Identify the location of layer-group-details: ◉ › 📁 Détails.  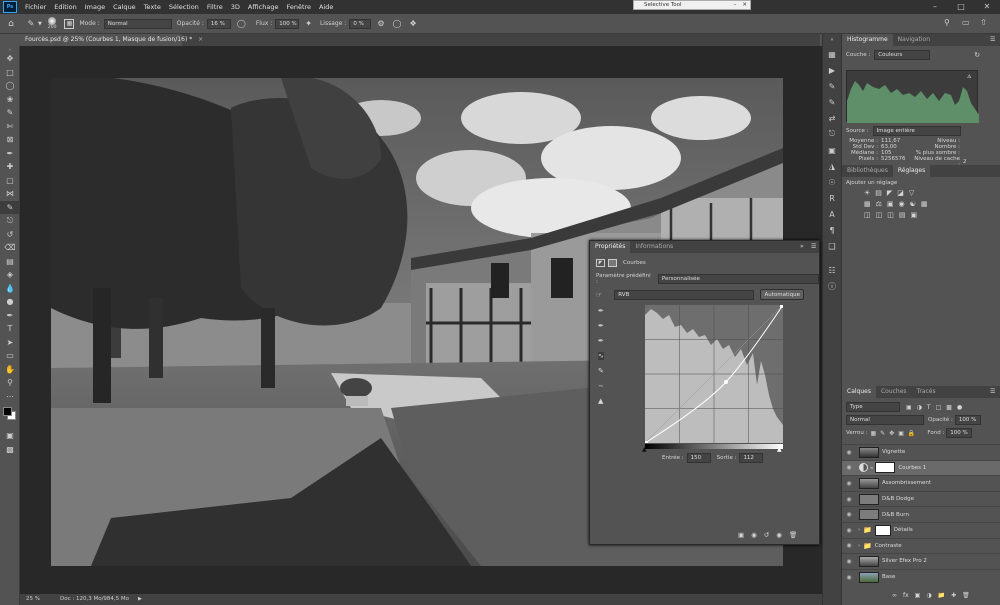
(921, 529).